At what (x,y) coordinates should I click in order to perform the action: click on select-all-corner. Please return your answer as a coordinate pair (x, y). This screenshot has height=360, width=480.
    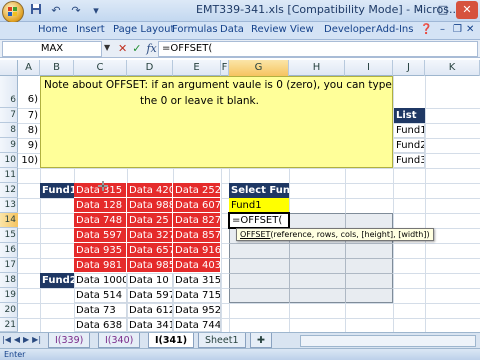
    Looking at the image, I should click on (9, 68).